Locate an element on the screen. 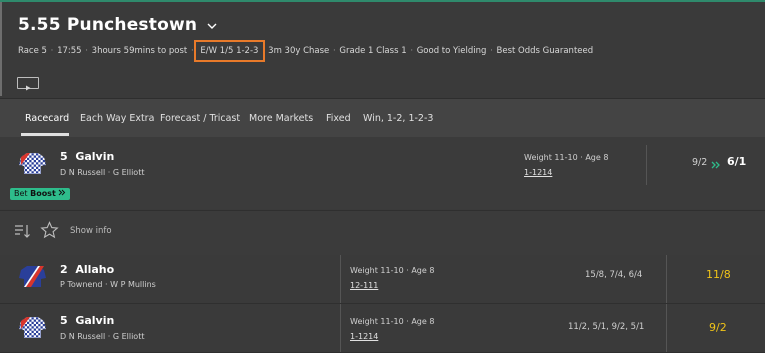 This screenshot has height=353, width=765. play-icon is located at coordinates (28, 88).